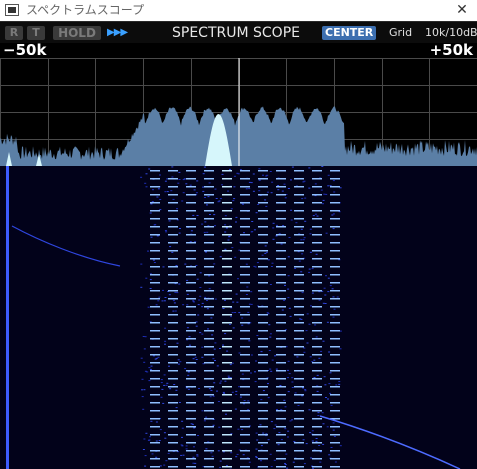 The height and width of the screenshot is (469, 477). I want to click on mode-center-button: CENTER, so click(349, 33).